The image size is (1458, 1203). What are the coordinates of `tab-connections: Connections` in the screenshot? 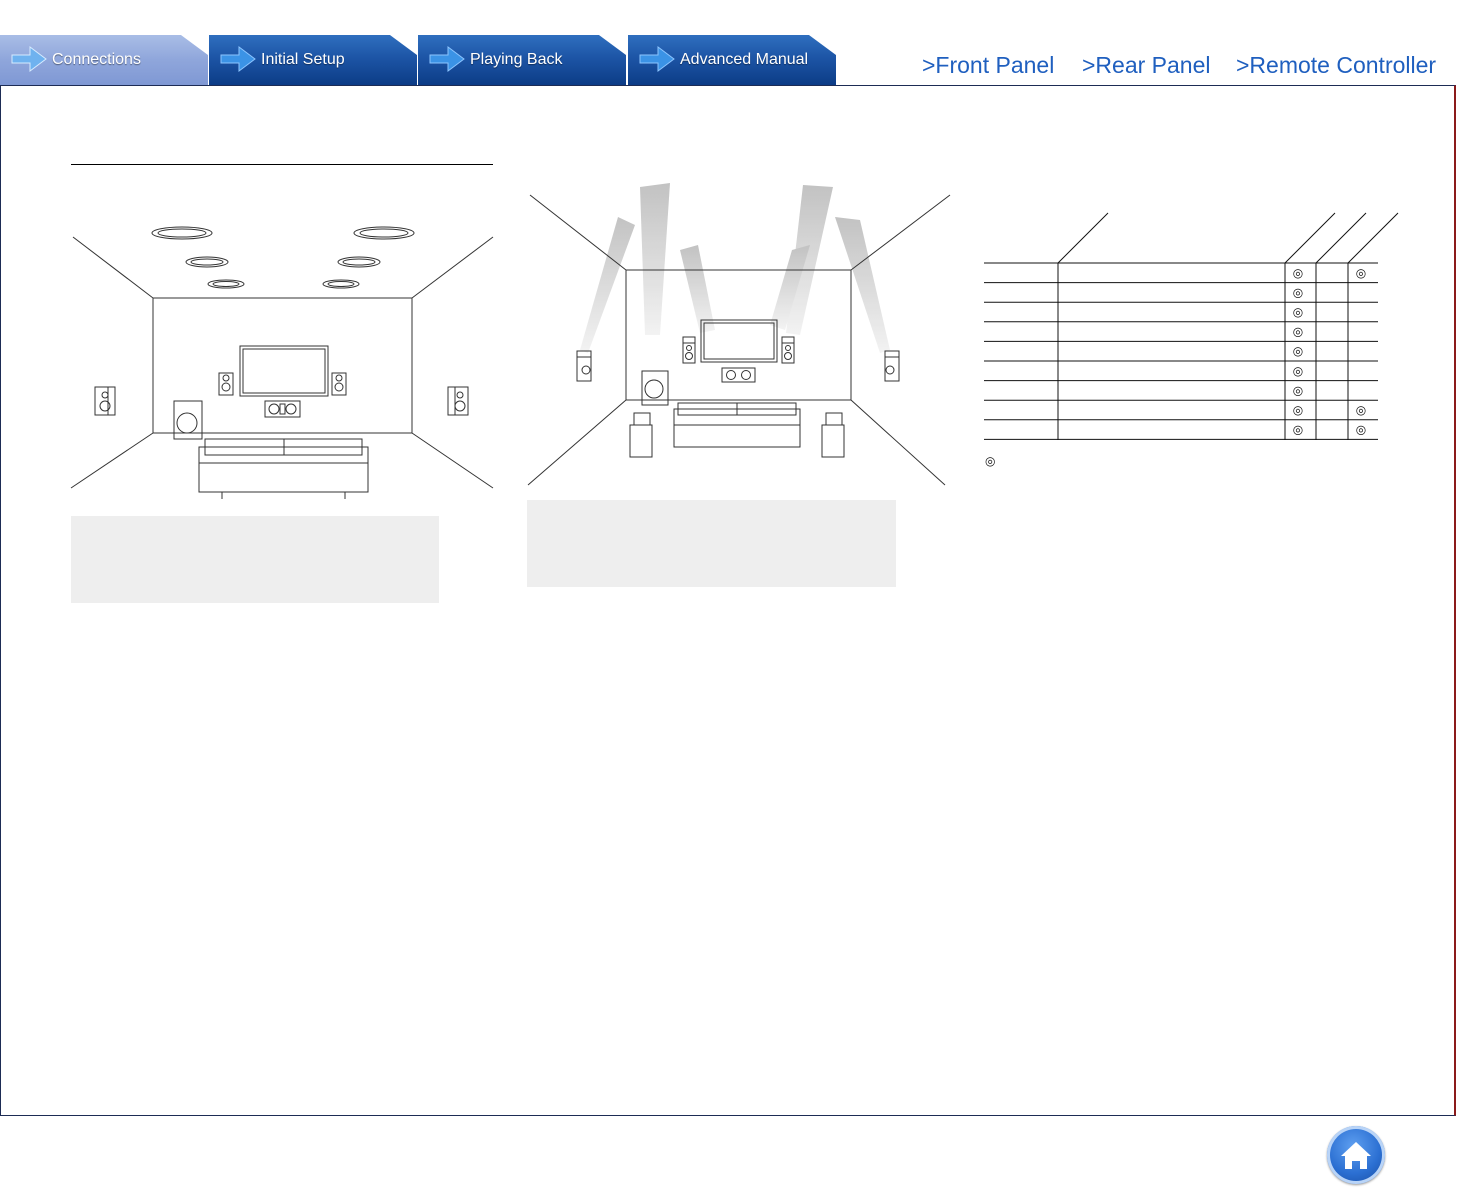 It's located at (104, 60).